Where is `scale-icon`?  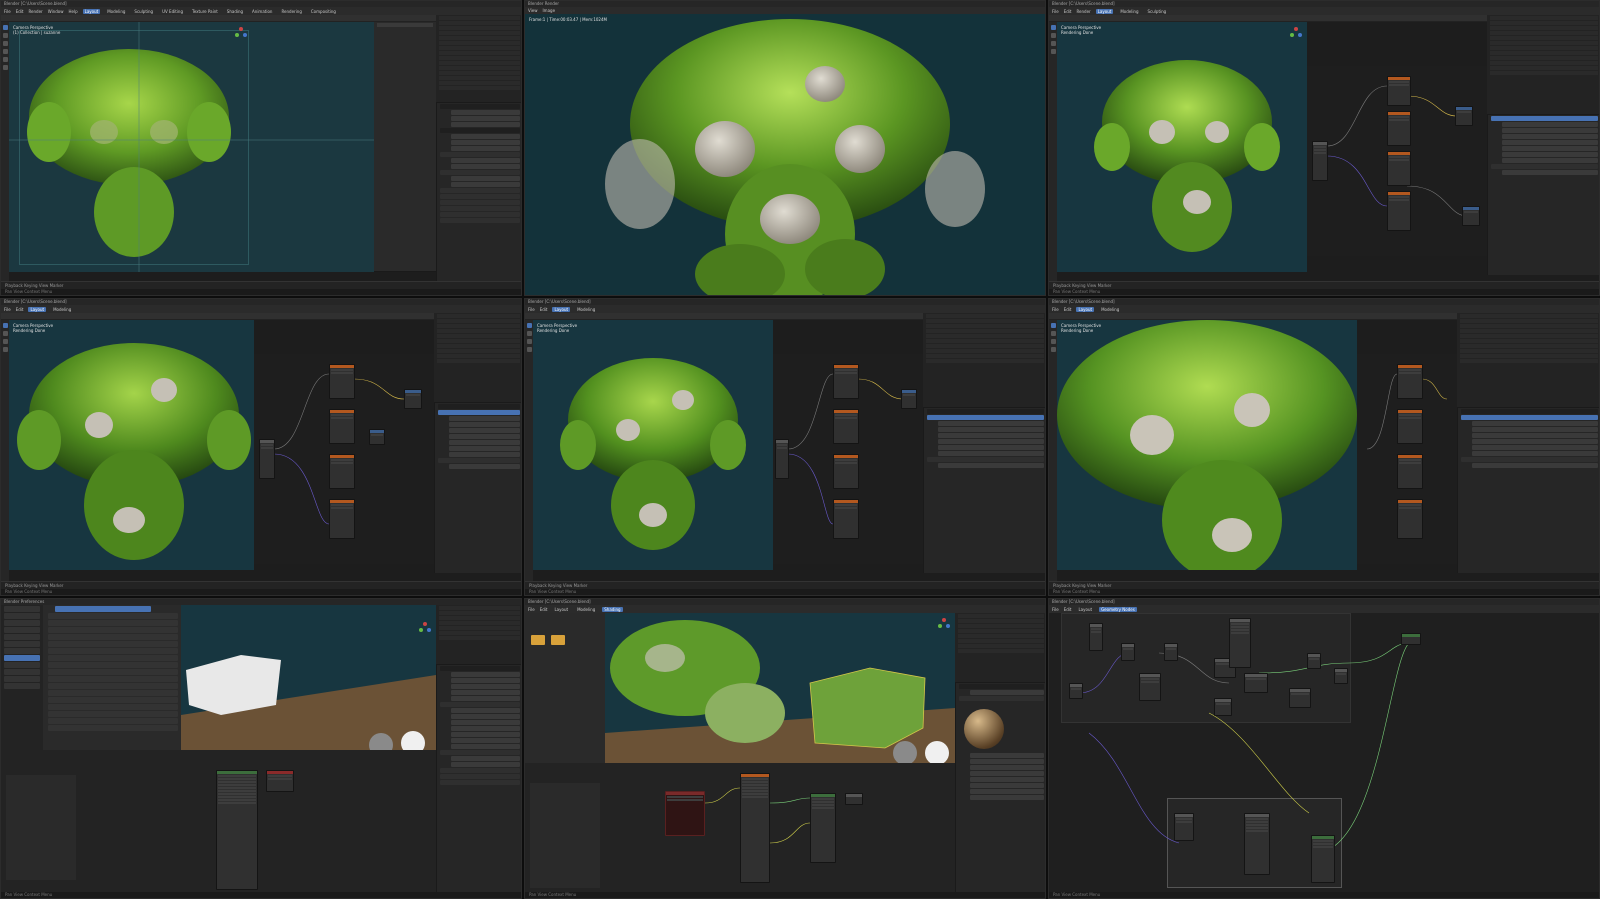
scale-icon is located at coordinates (5, 51).